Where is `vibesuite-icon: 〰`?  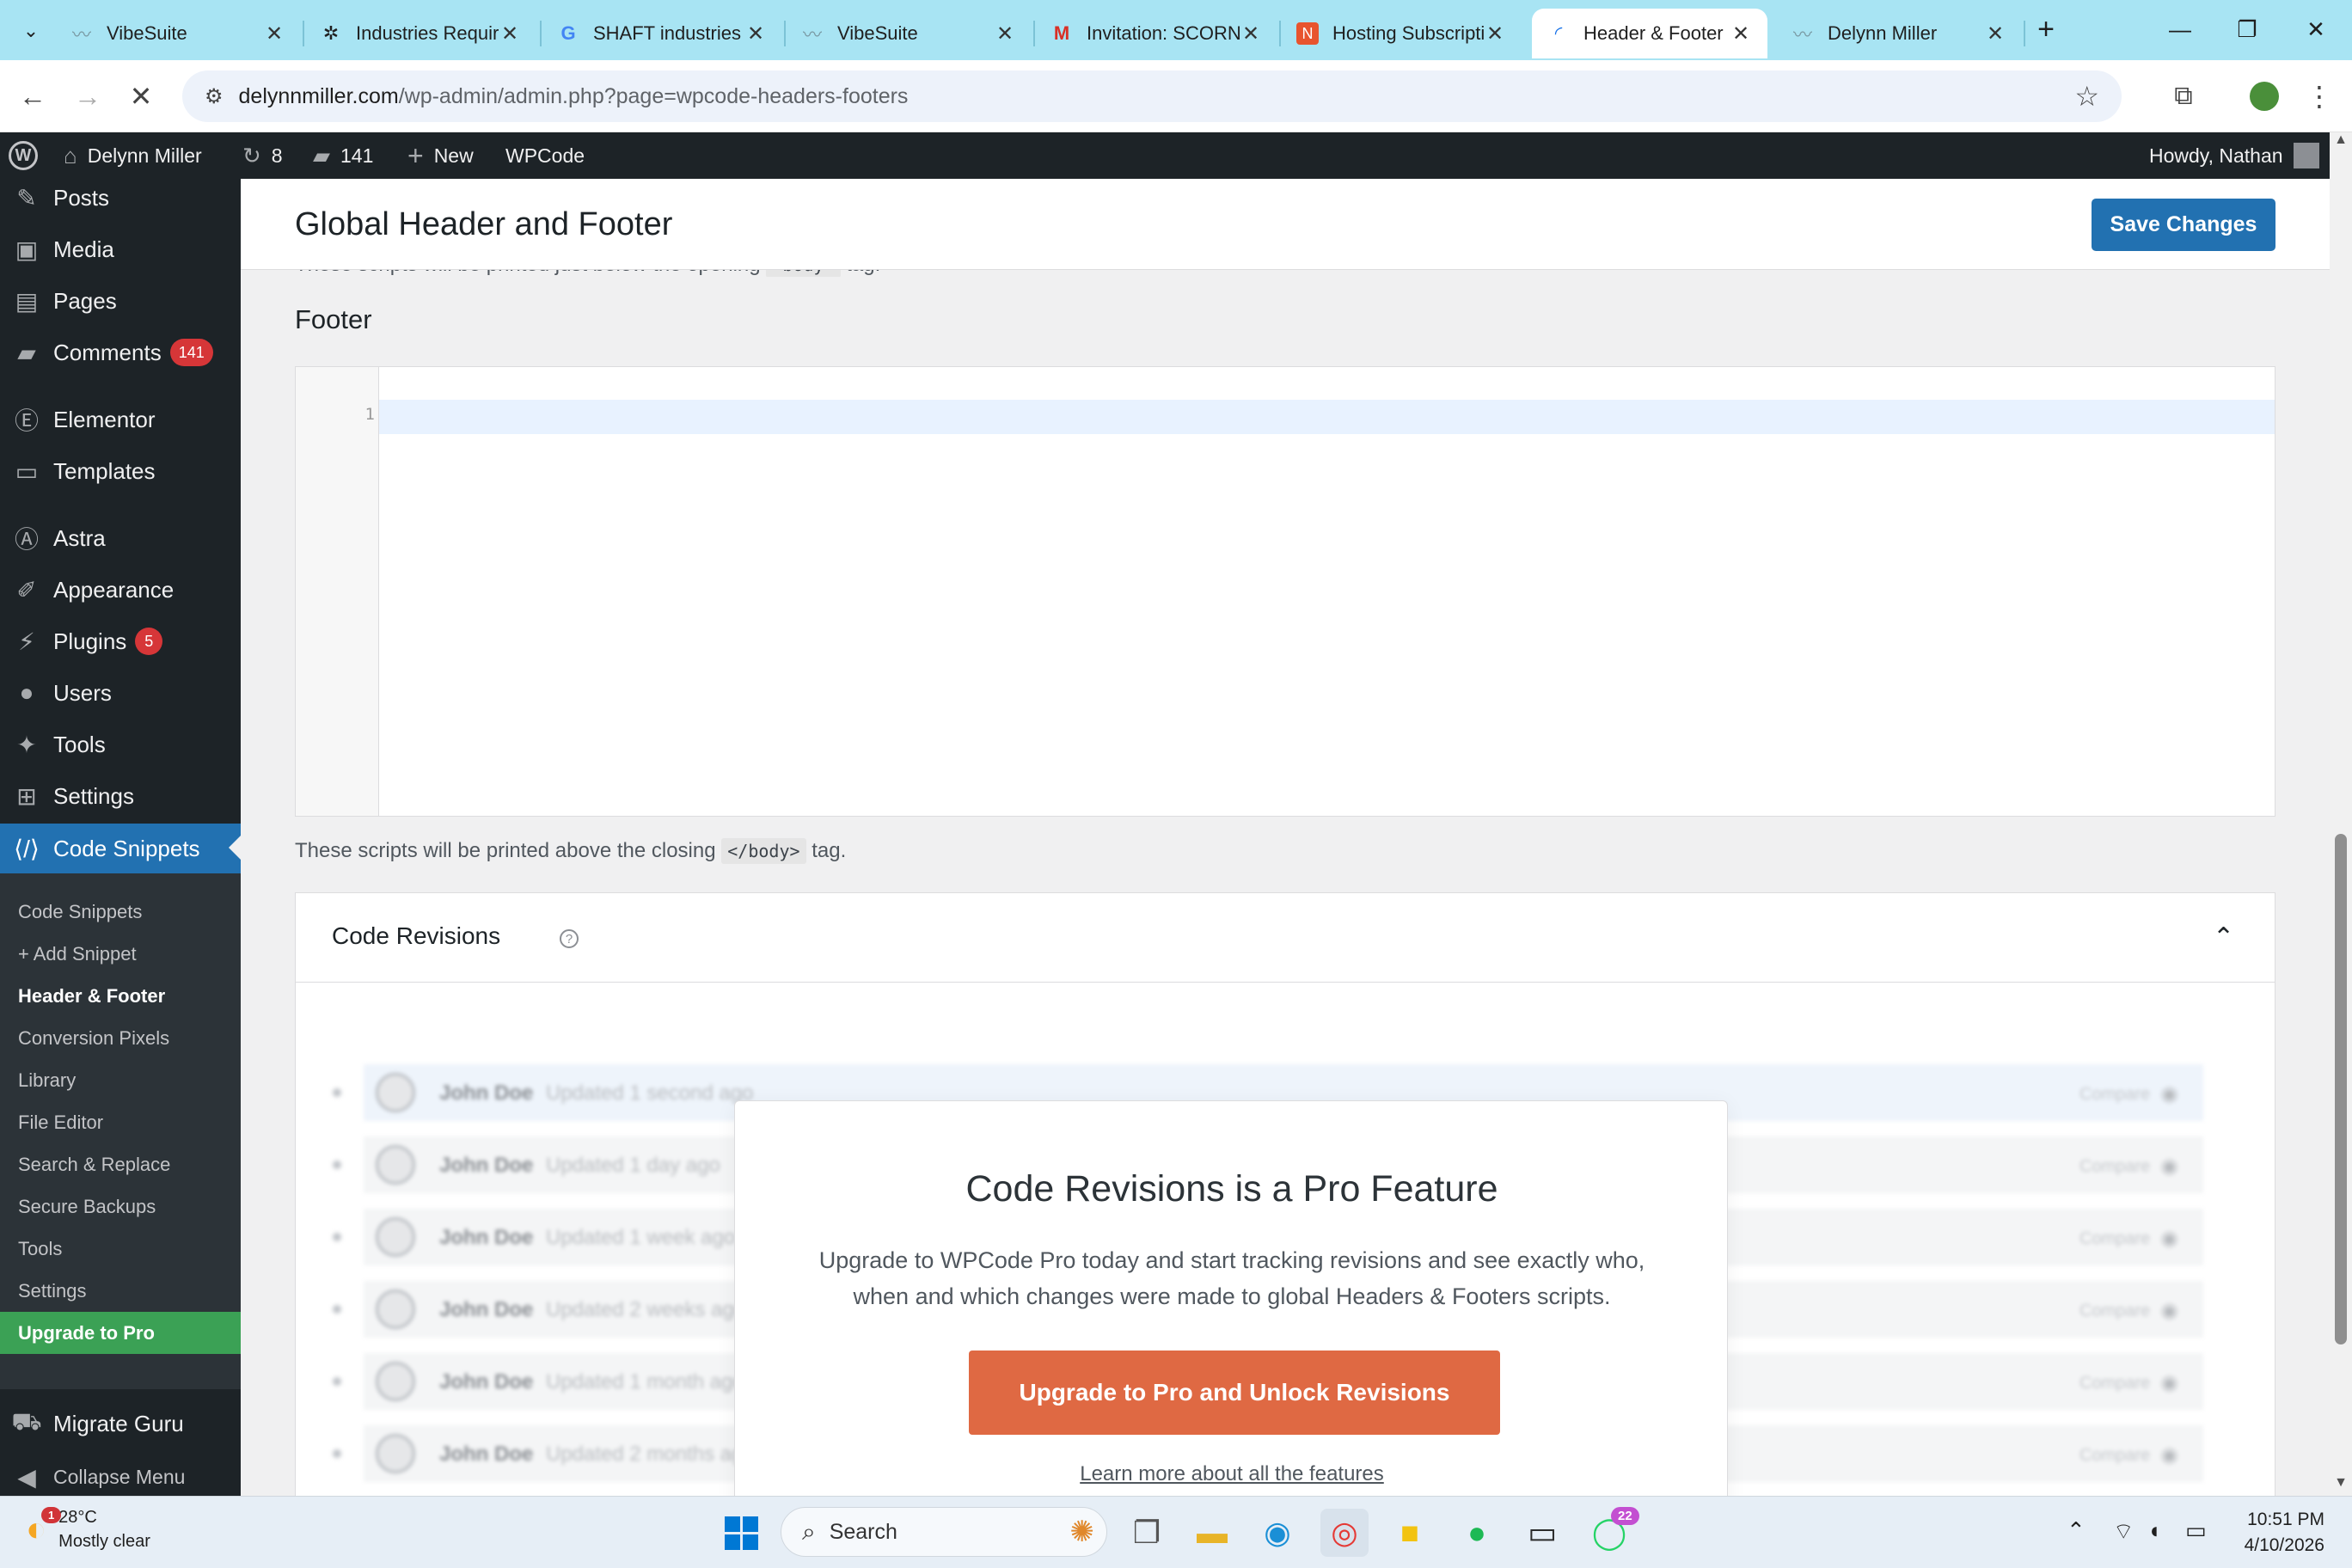 vibesuite-icon: 〰 is located at coordinates (1802, 35).